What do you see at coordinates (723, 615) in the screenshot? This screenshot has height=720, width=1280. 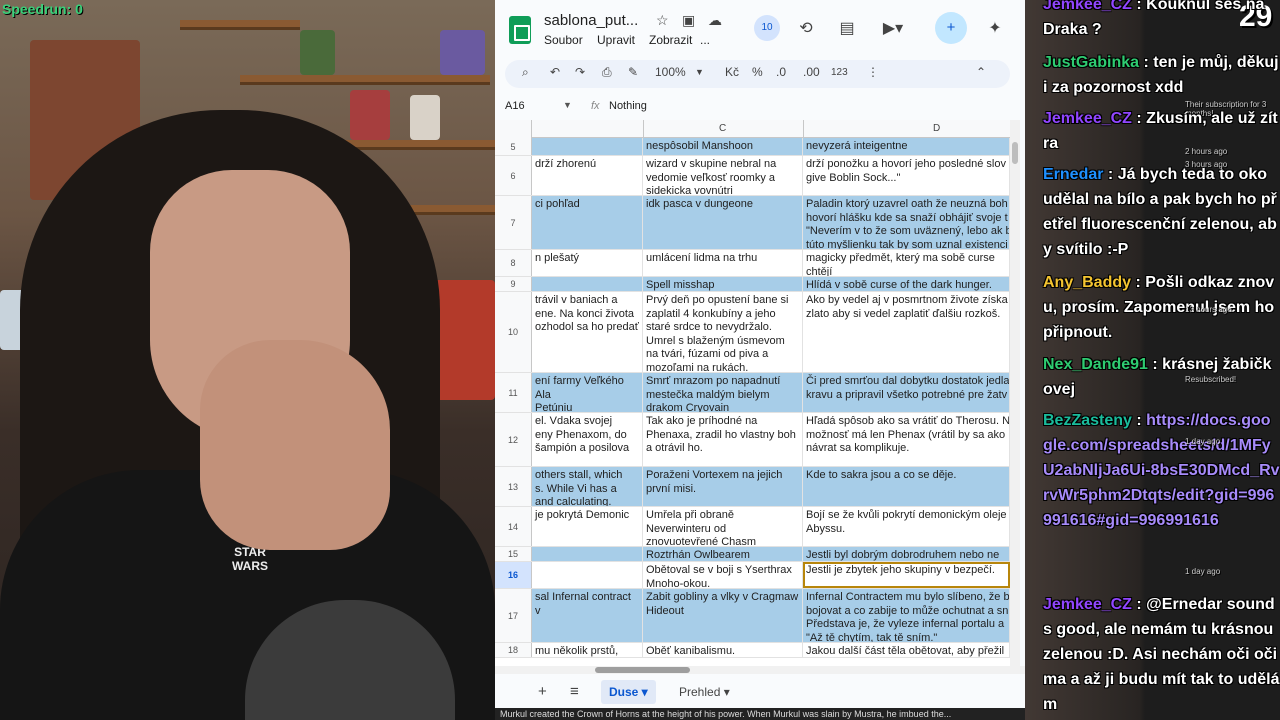 I see `cell-c: Zabit gobliny a vlky v Cragmaw Hideout` at bounding box center [723, 615].